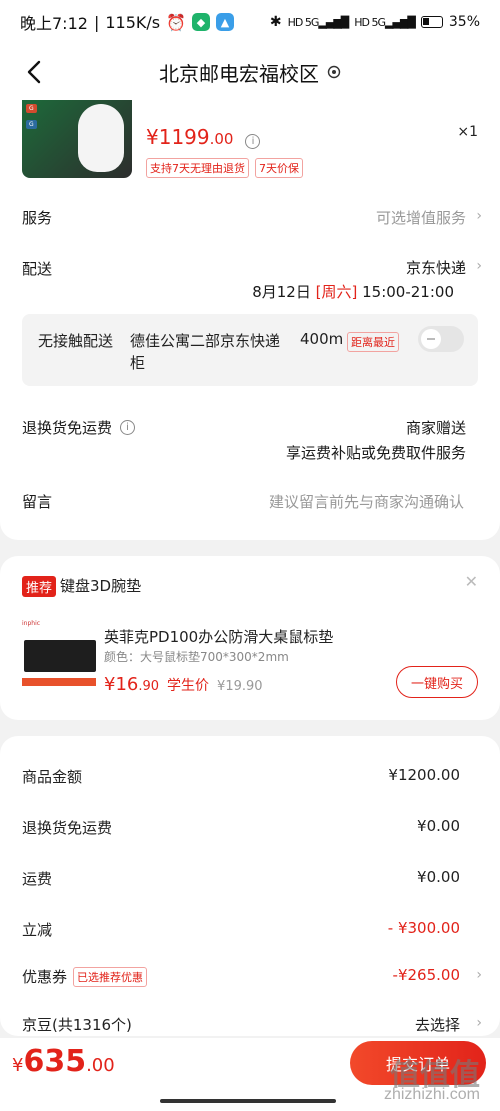 The height and width of the screenshot is (1111, 500). I want to click on contactless-delivery-box: 无接触配送 德佳公寓二部京东快递柜 400m 距离最近, so click(250, 350).